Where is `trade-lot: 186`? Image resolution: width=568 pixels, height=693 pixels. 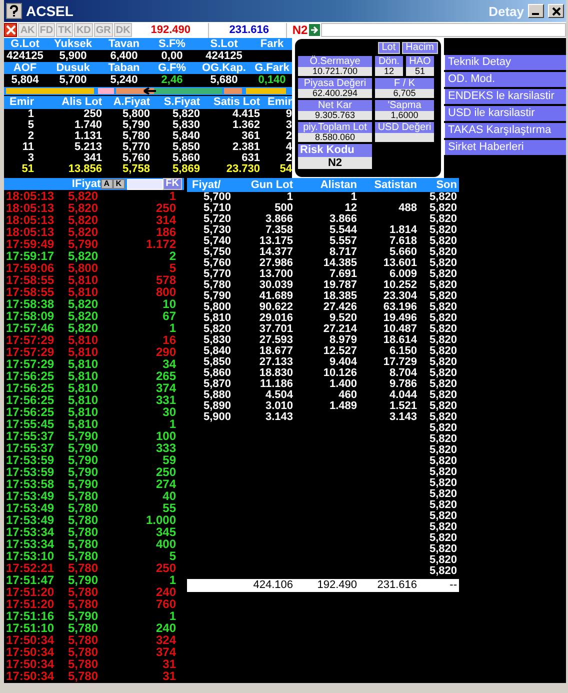 trade-lot: 186 is located at coordinates (165, 232).